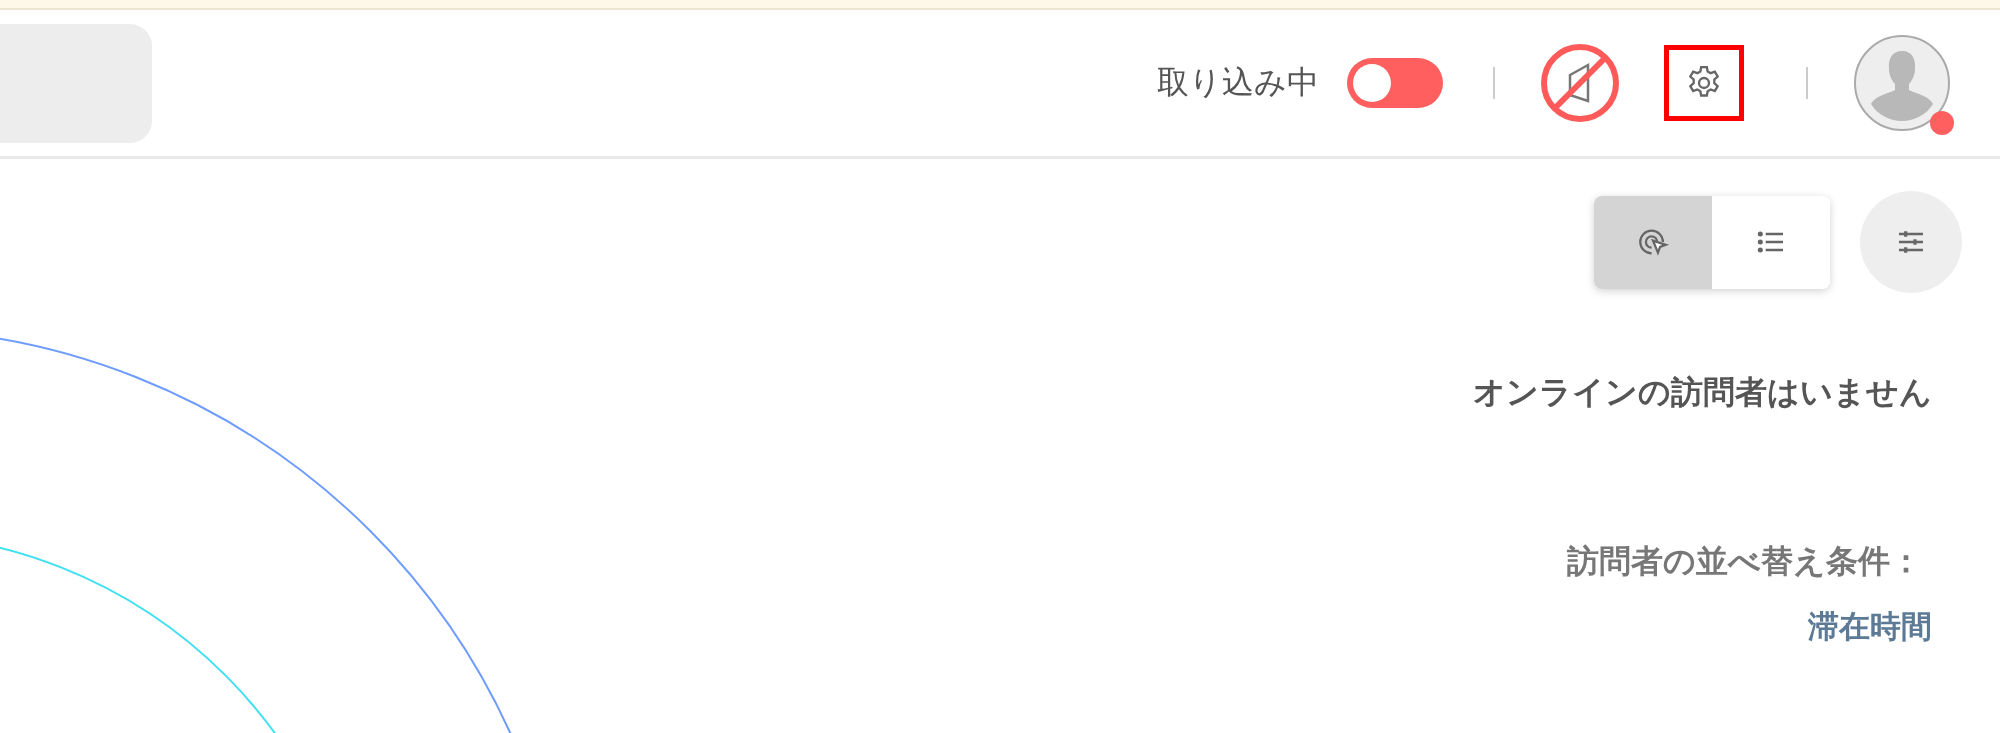 Image resolution: width=2000 pixels, height=733 pixels. What do you see at coordinates (1580, 83) in the screenshot?
I see `muted-speaker-icon` at bounding box center [1580, 83].